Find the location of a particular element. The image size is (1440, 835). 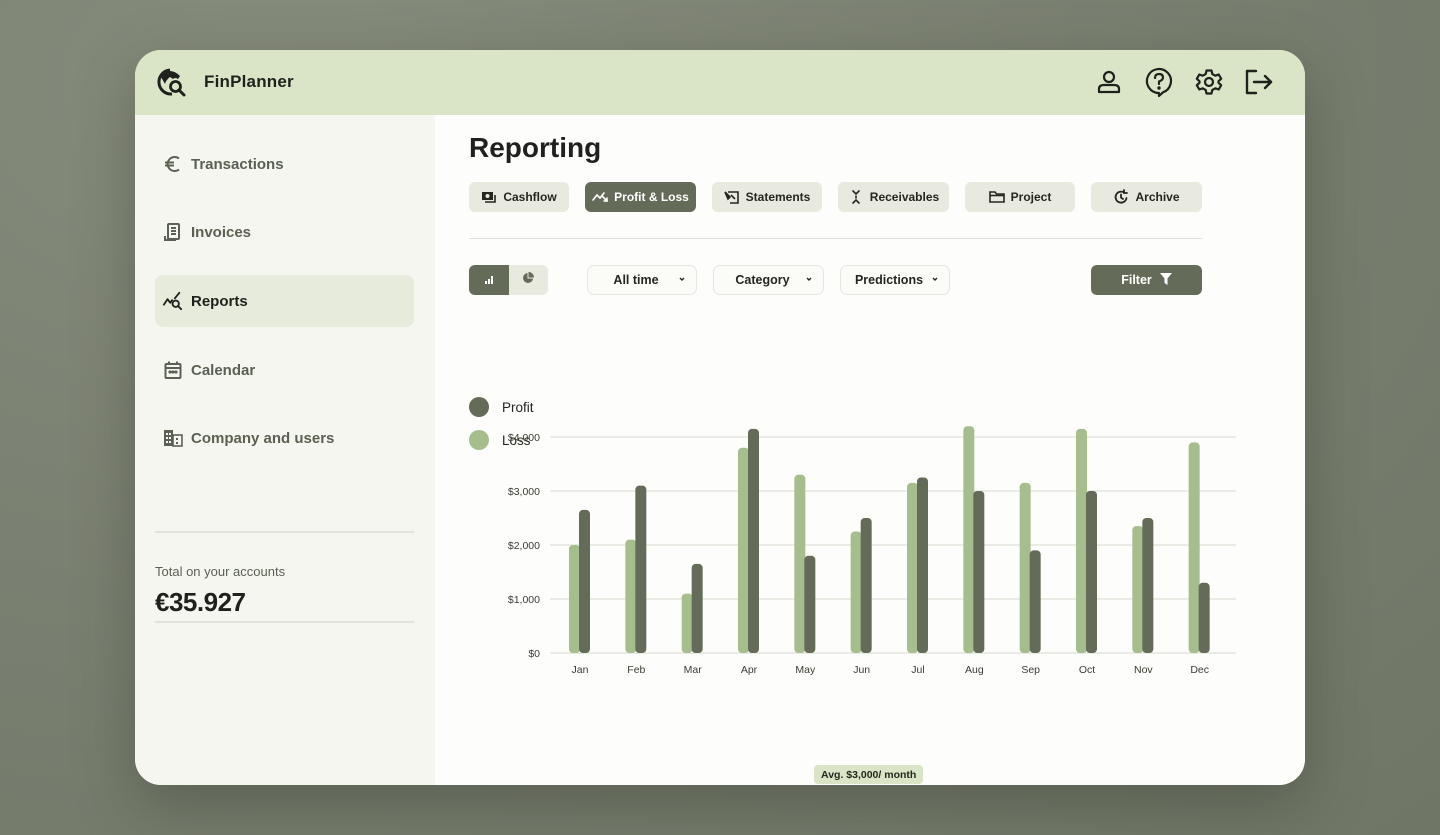

sidebar-item-label: Invoices is located at coordinates (221, 232).